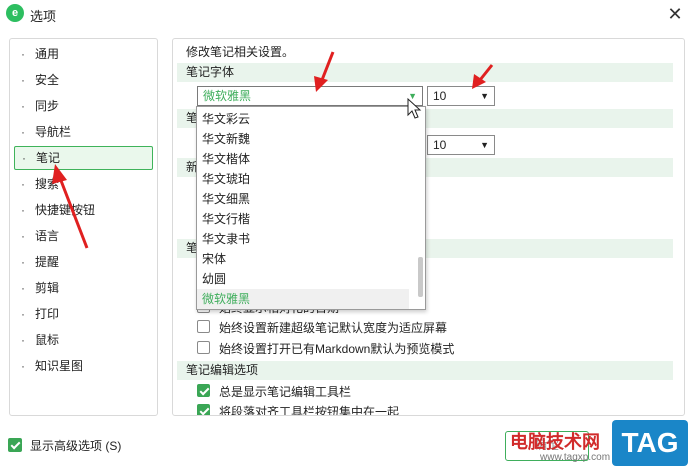 The height and width of the screenshot is (472, 694). I want to click on font-option: 华文彩云, so click(303, 119).